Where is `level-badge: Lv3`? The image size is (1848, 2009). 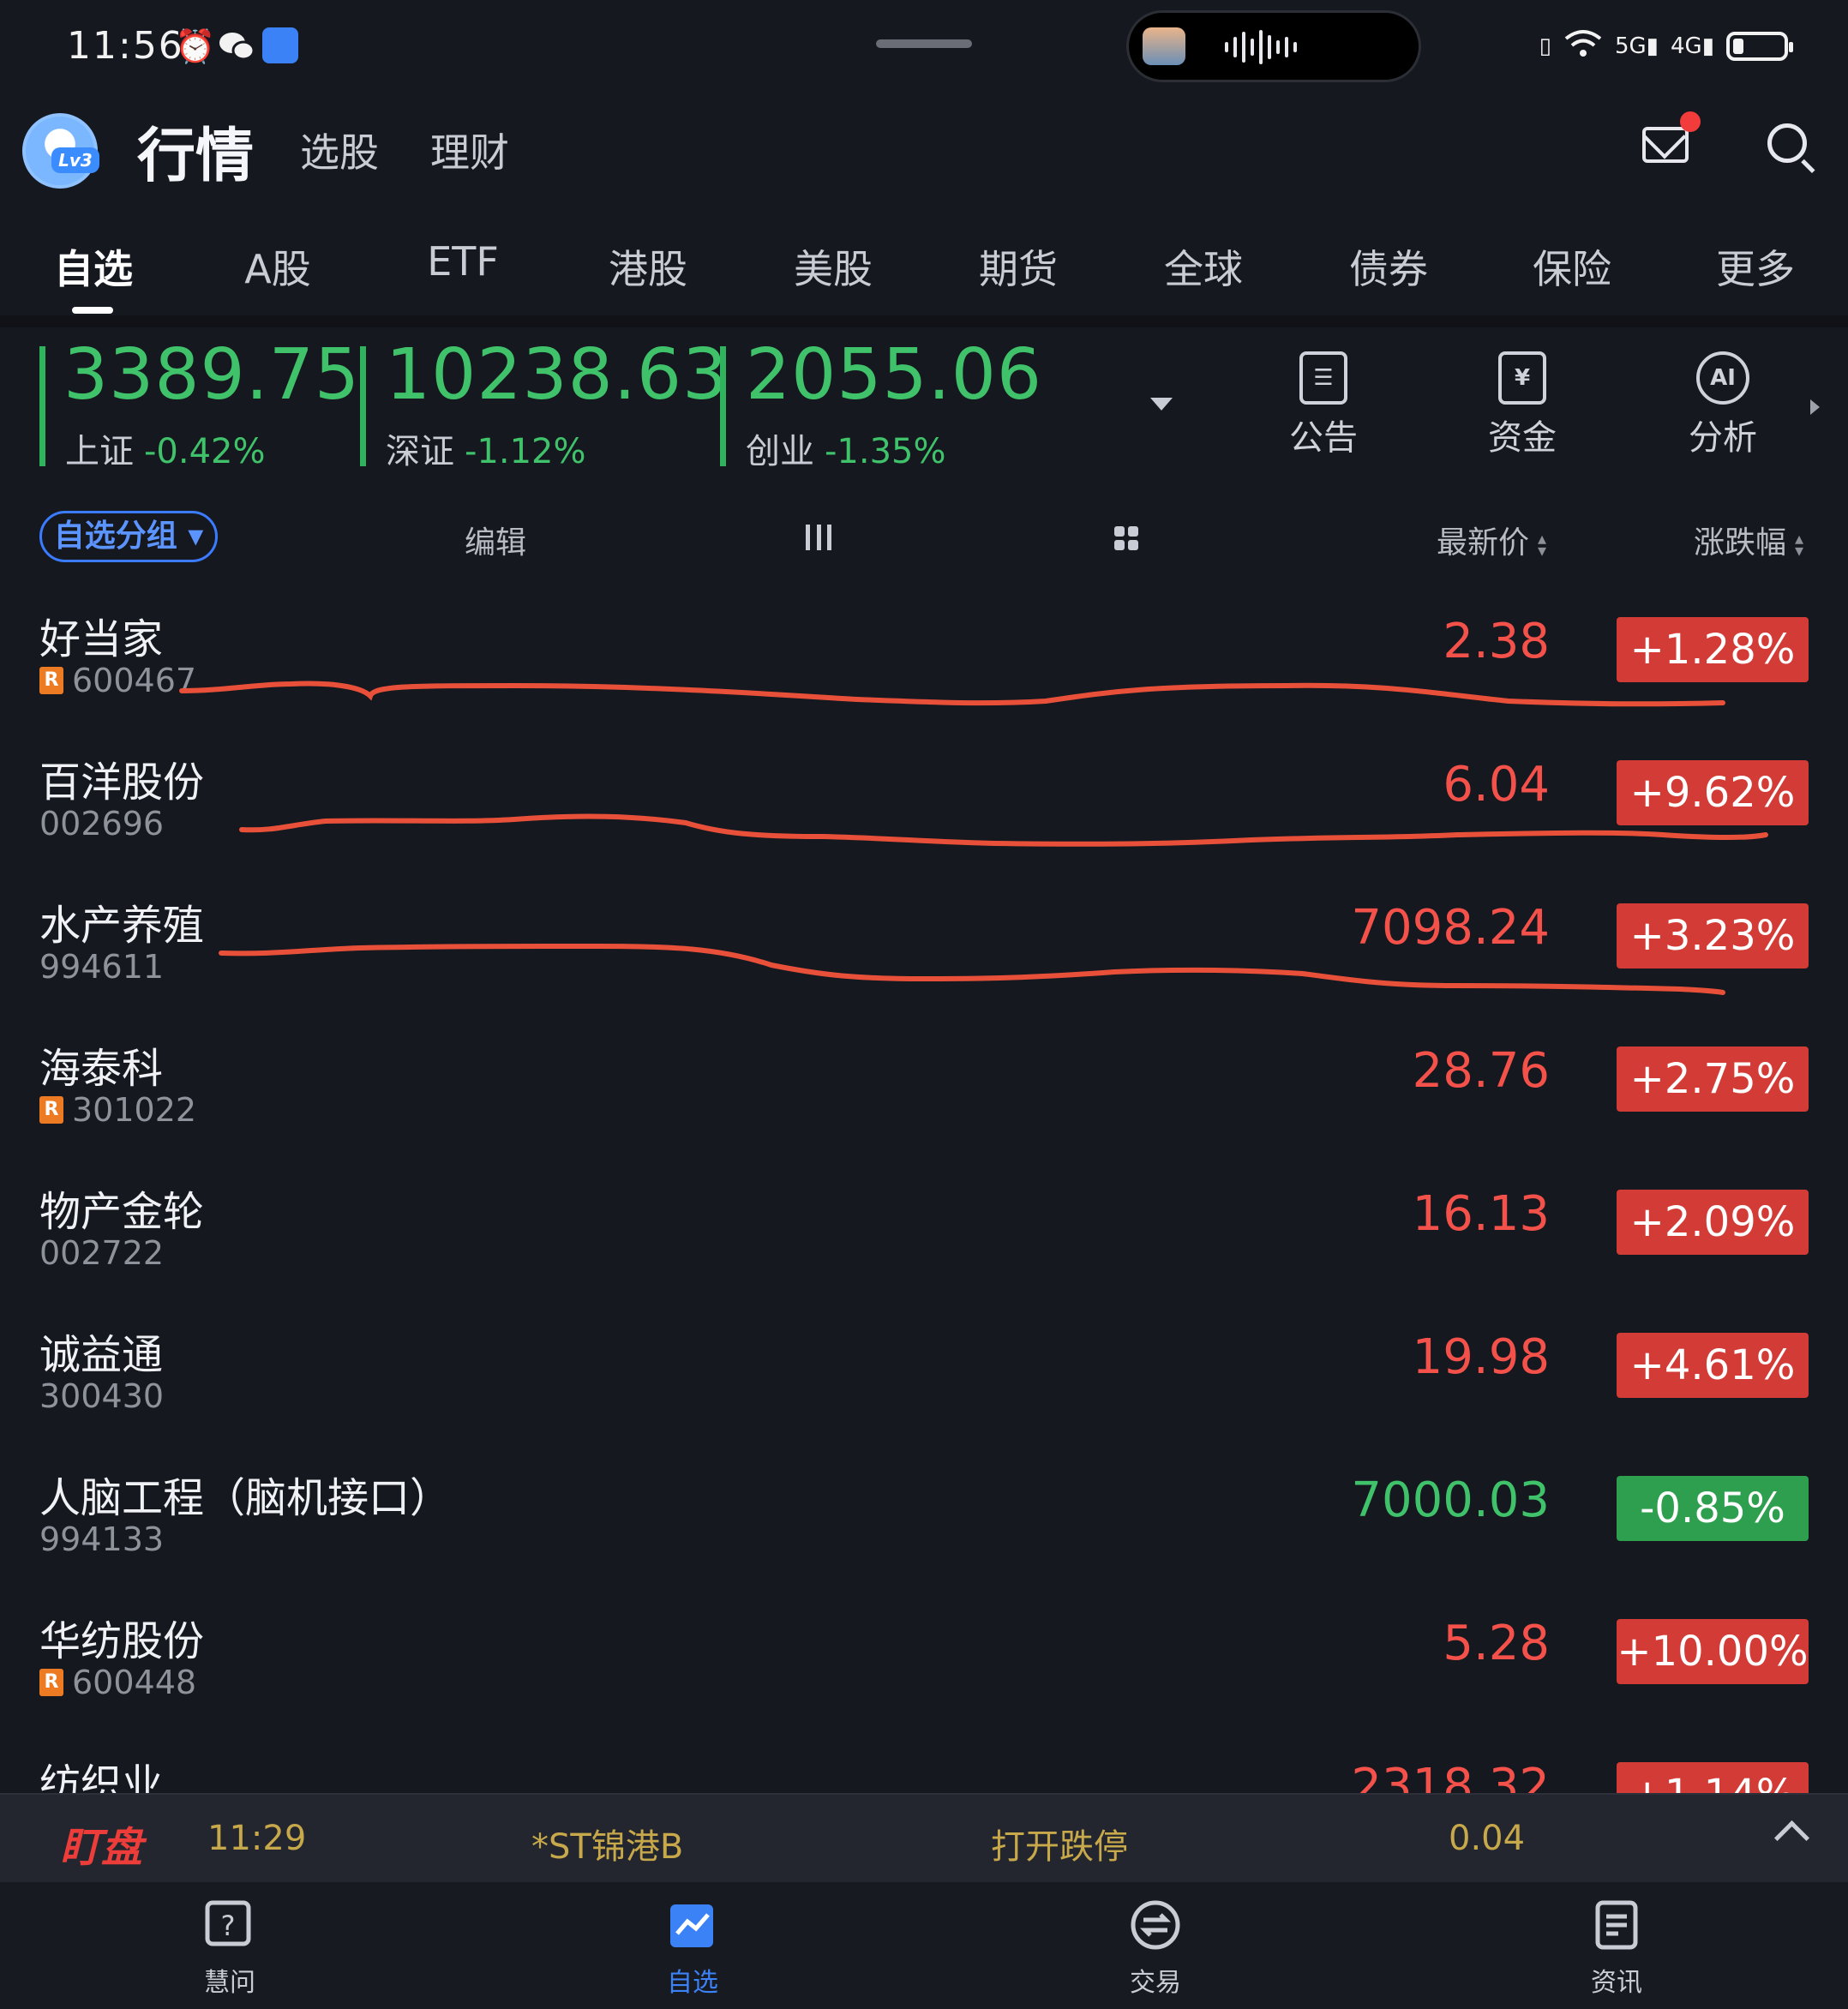 level-badge: Lv3 is located at coordinates (75, 160).